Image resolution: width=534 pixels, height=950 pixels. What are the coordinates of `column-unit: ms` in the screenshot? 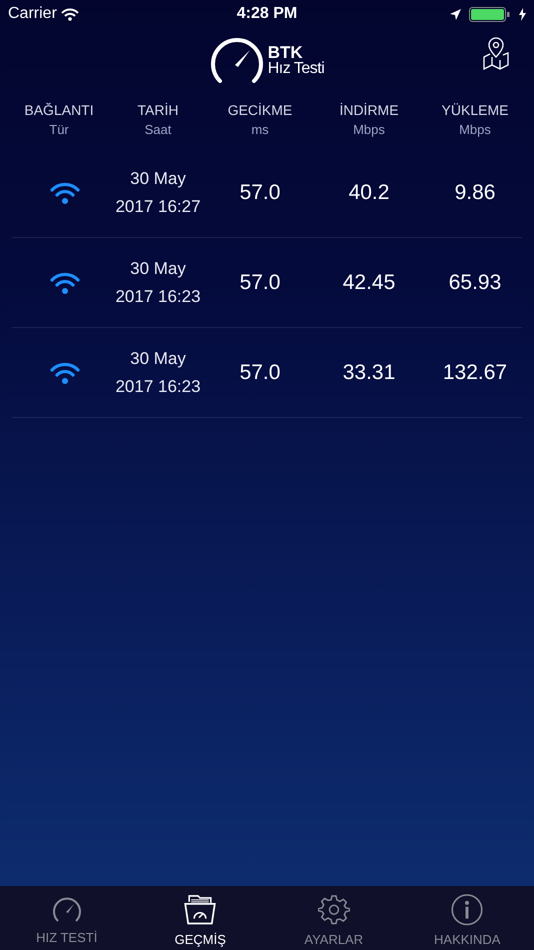 It's located at (260, 130).